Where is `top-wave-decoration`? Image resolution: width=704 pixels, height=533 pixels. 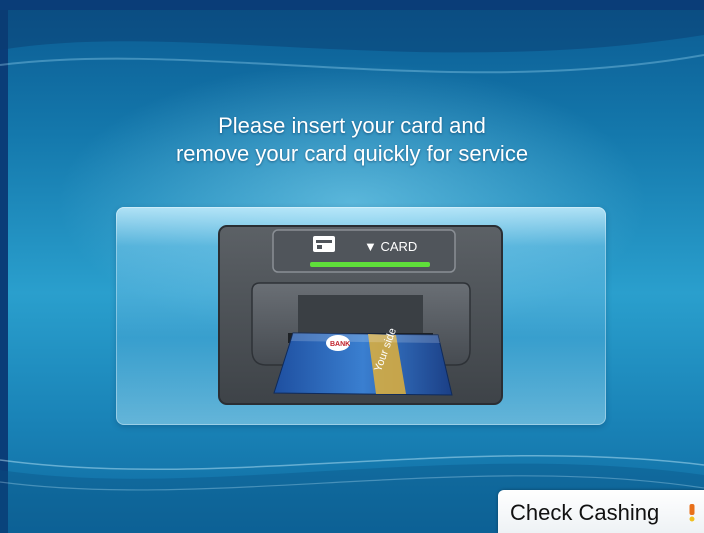 top-wave-decoration is located at coordinates (352, 42).